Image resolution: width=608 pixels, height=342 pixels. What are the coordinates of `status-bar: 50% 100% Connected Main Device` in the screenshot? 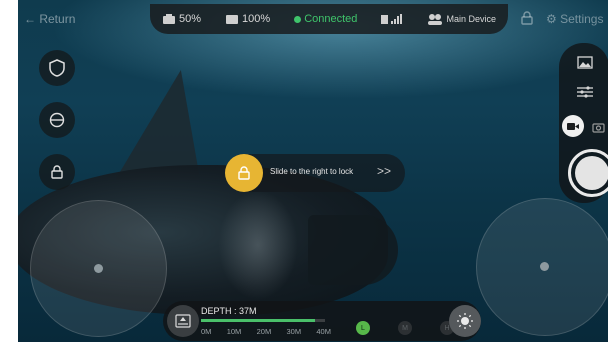 It's located at (329, 19).